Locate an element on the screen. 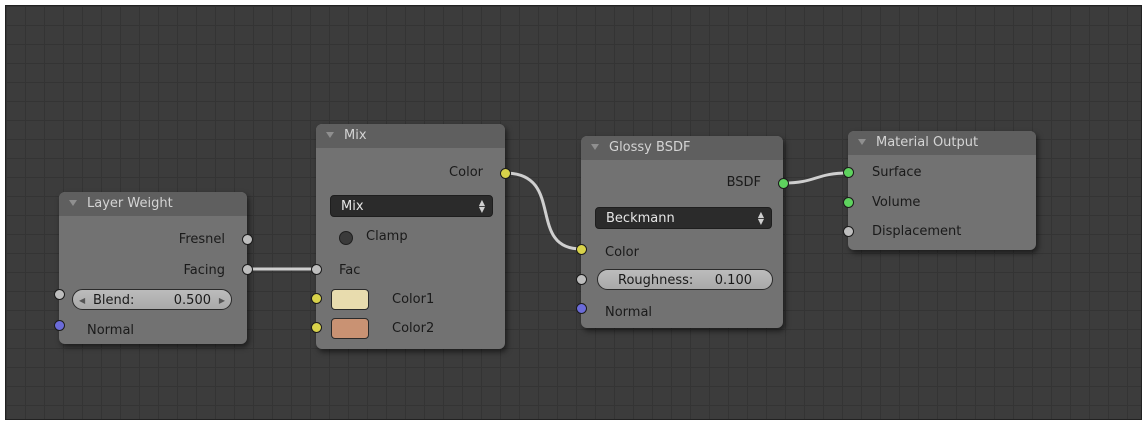  color1-swatch is located at coordinates (350, 299).